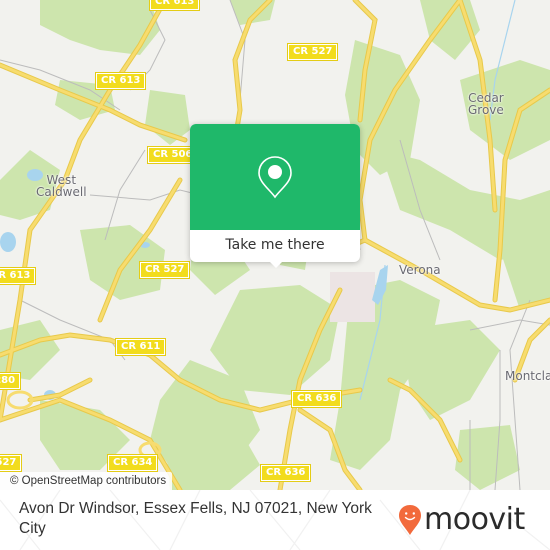 The height and width of the screenshot is (550, 550). I want to click on place-label-verona: Verona, so click(420, 270).